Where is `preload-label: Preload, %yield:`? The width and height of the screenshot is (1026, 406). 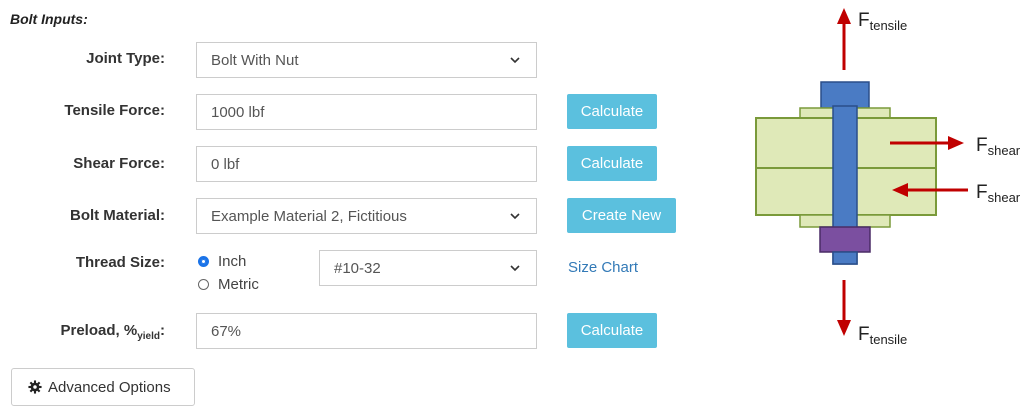 preload-label: Preload, %yield: is located at coordinates (88, 332).